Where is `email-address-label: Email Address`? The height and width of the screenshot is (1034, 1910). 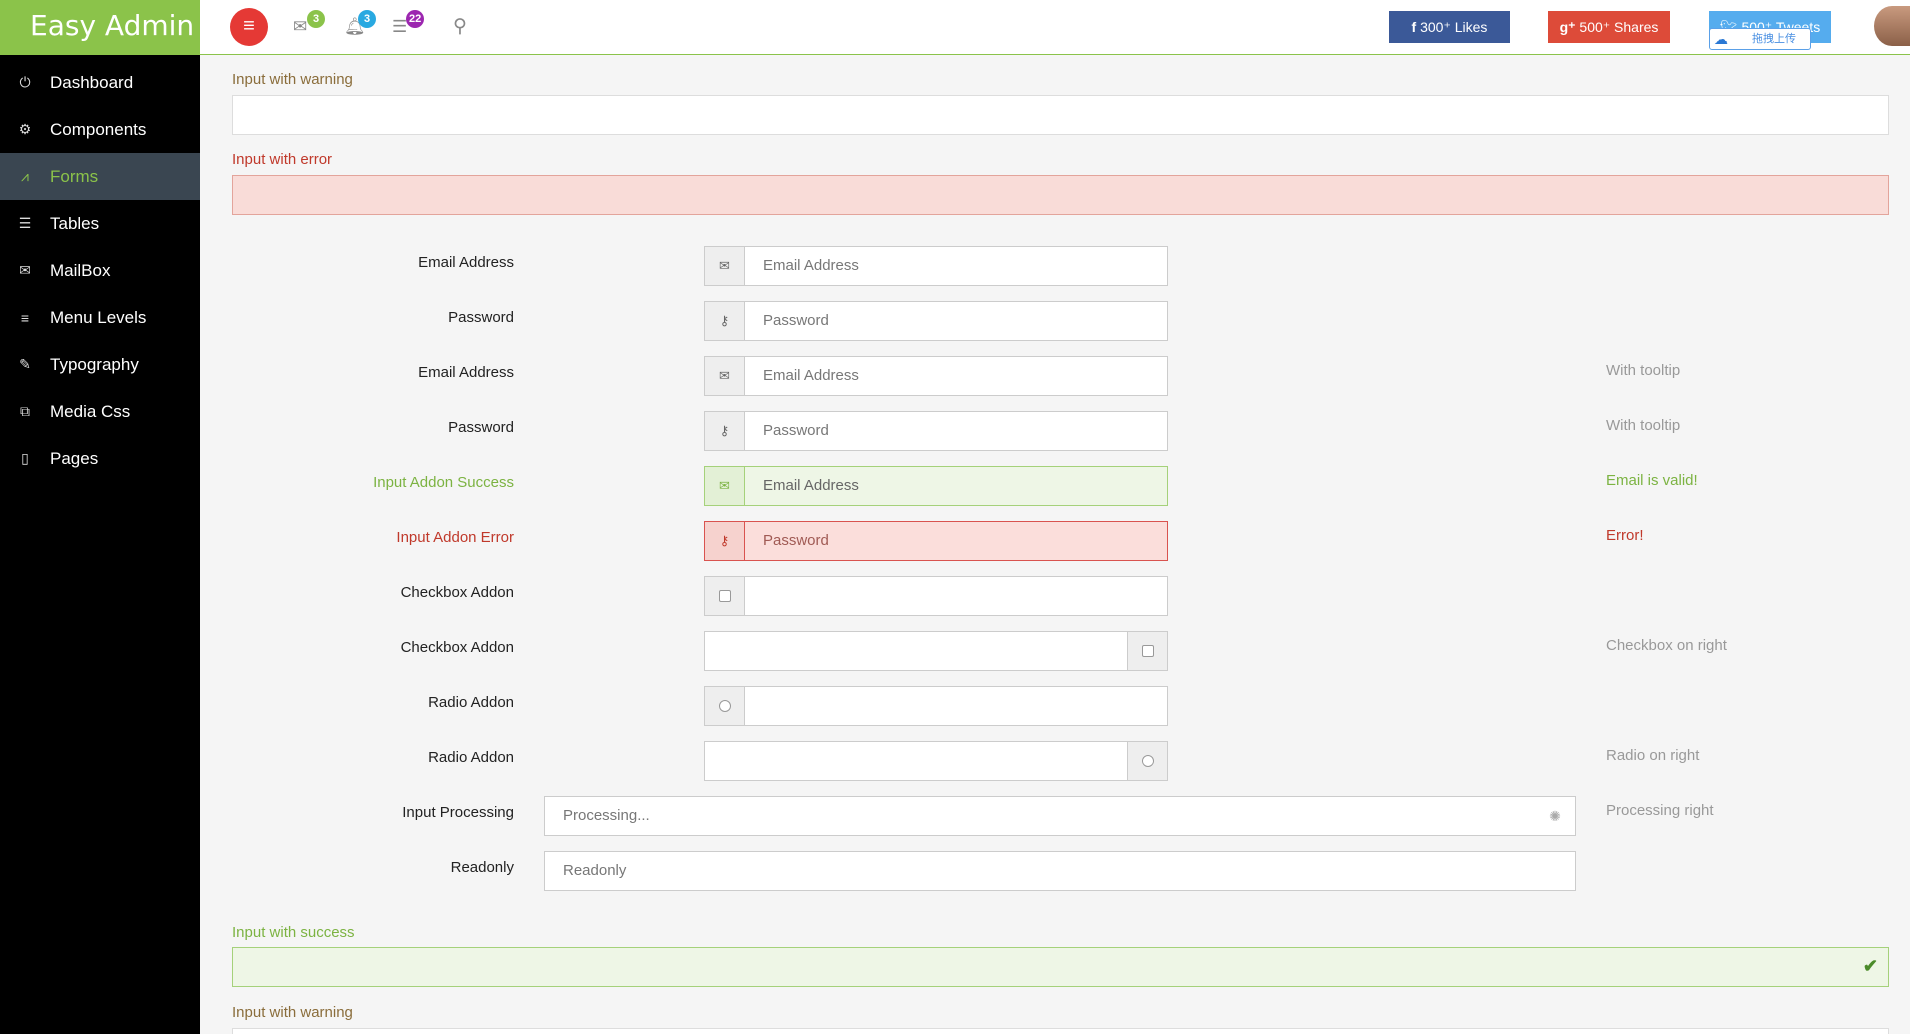
email-address-label: Email Address is located at coordinates (466, 372).